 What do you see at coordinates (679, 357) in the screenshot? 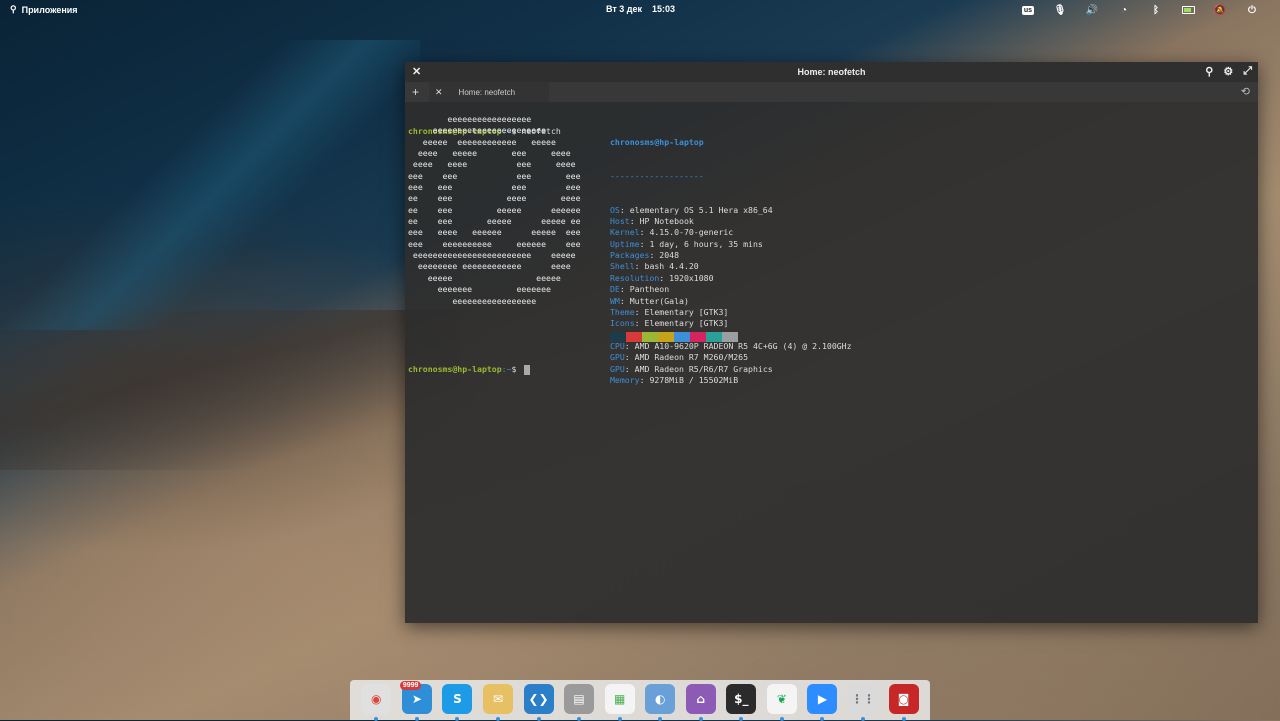
I see `info-line: GPU: AMD Radeon R7 M260/M265` at bounding box center [679, 357].